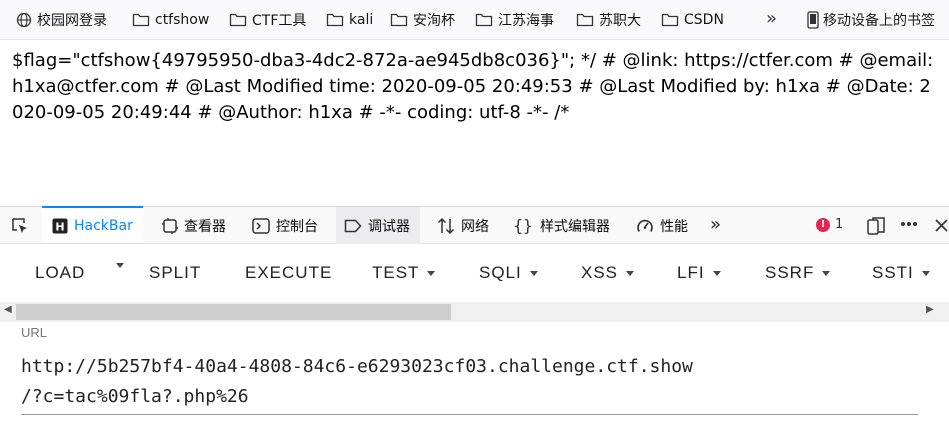 This screenshot has height=424, width=949. What do you see at coordinates (691, 272) in the screenshot?
I see `menu-label: LFI` at bounding box center [691, 272].